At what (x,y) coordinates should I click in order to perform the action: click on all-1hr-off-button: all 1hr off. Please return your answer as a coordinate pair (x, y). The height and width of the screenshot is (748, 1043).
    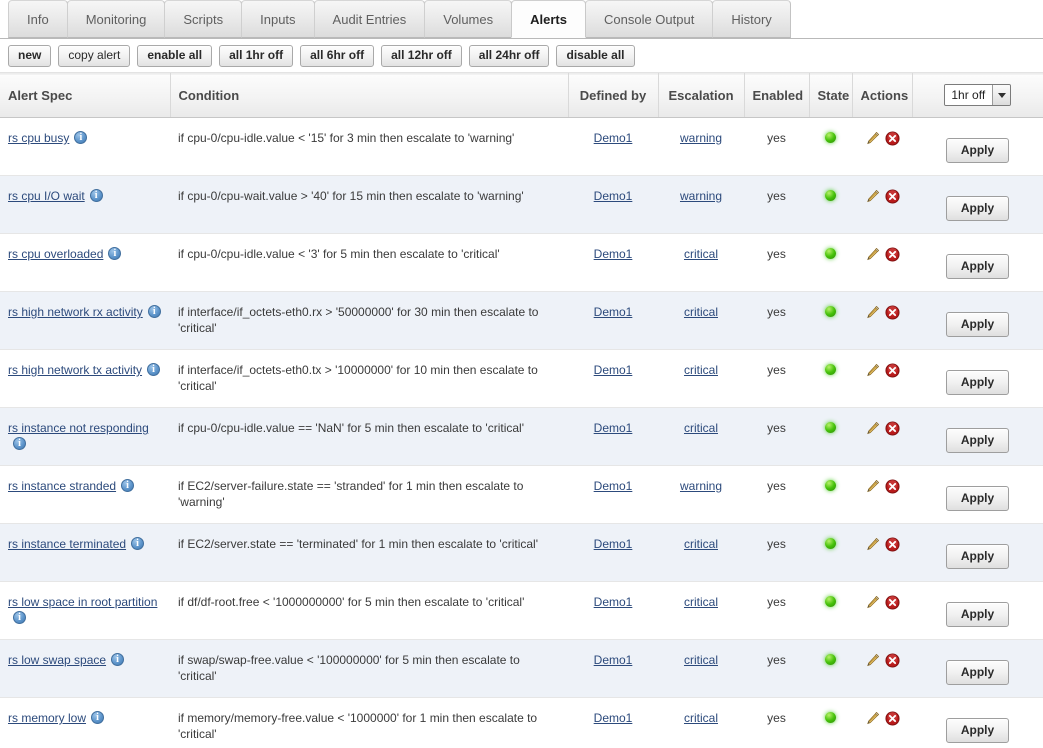
    Looking at the image, I should click on (256, 55).